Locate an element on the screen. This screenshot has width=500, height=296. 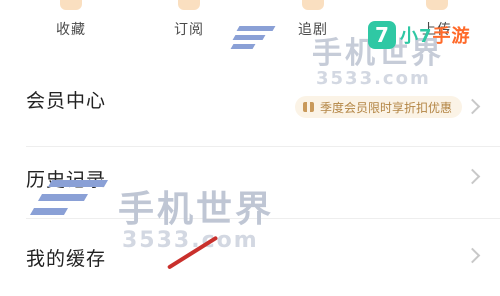
menu-item-label: 我的缓存 is located at coordinates (66, 259).